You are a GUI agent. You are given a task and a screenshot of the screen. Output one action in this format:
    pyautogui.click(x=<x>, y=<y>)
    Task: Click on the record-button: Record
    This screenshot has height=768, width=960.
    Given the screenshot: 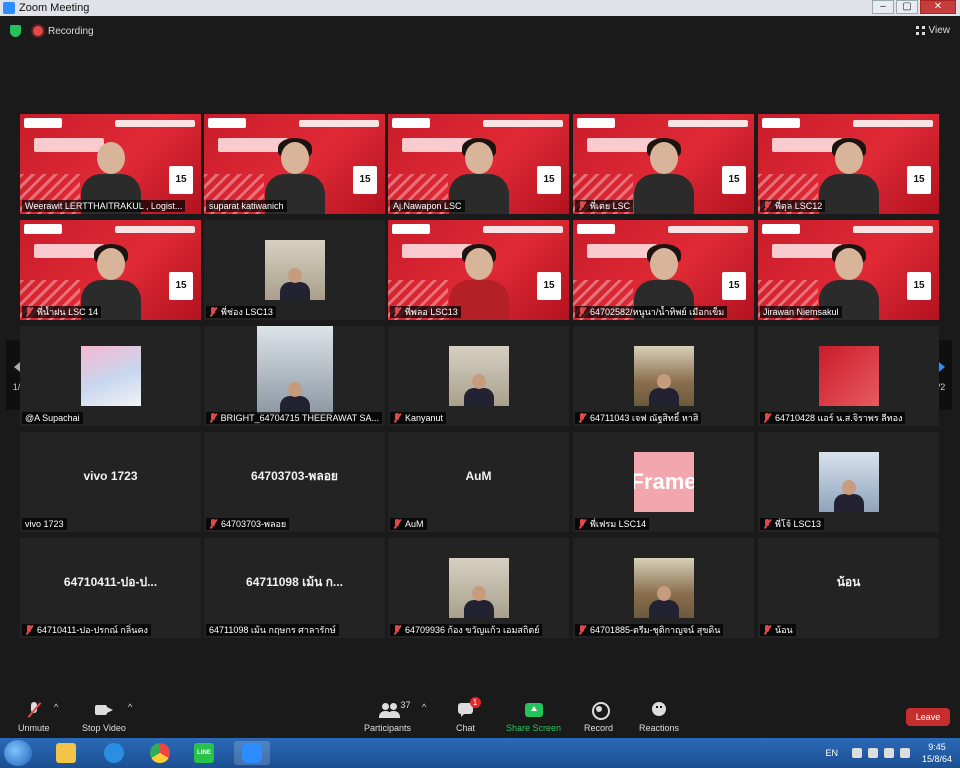 What is the action you would take?
    pyautogui.click(x=598, y=717)
    